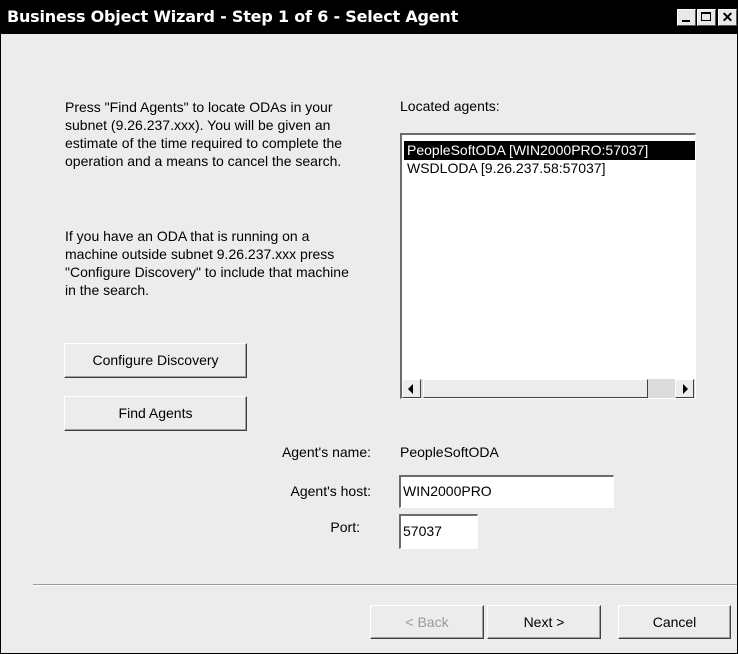 This screenshot has width=738, height=654. Describe the element at coordinates (331, 491) in the screenshot. I see `agent-host-label: Agent's host:` at that location.